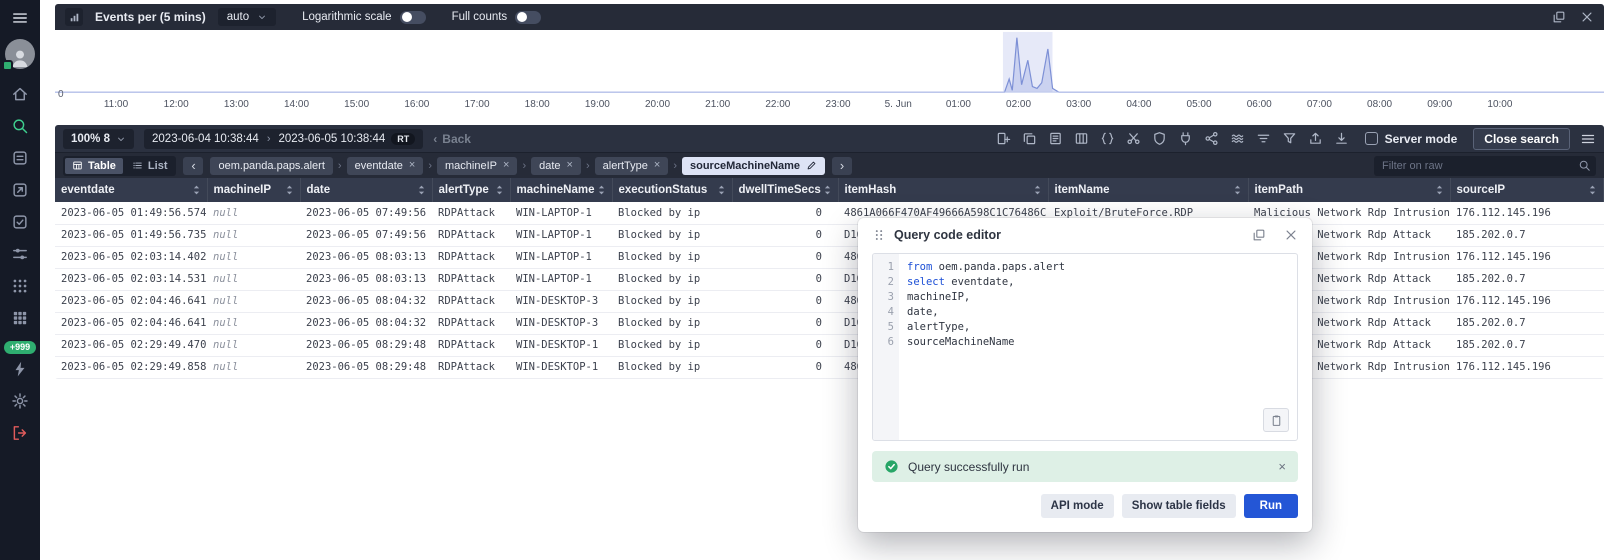 Image resolution: width=1612 pixels, height=560 pixels. I want to click on code-line-3: machineIP,, so click(1098, 297).